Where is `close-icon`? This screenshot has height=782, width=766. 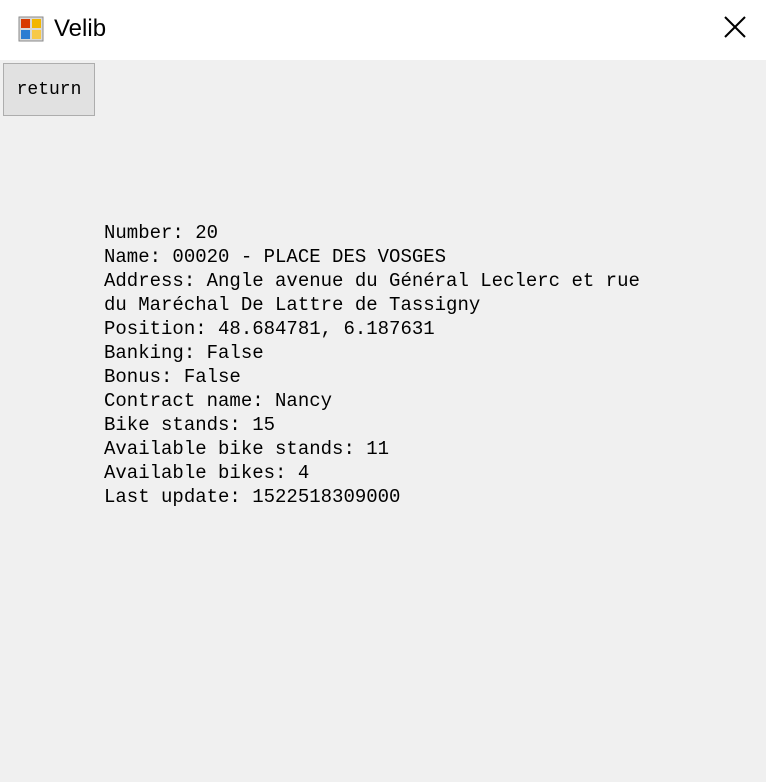
close-icon is located at coordinates (735, 27).